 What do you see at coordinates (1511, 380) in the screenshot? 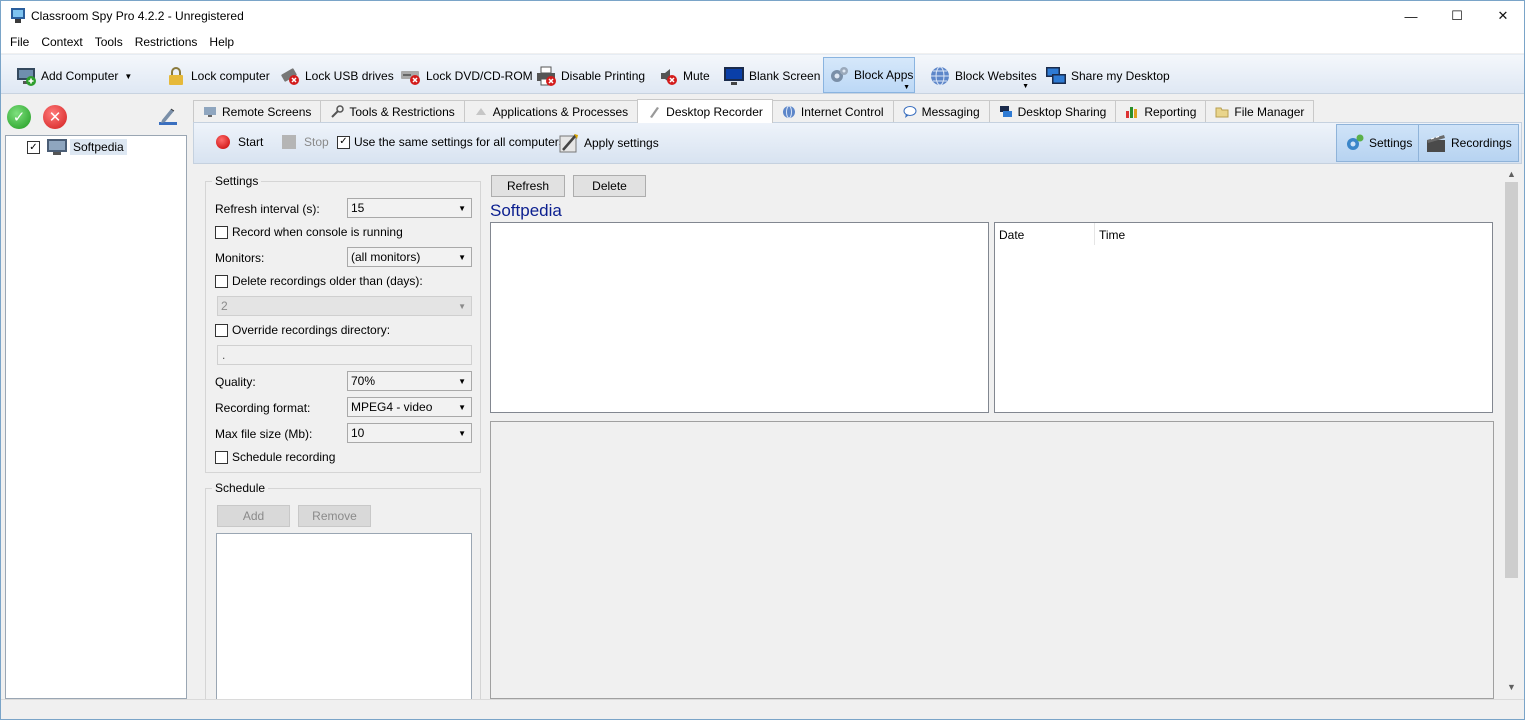
I see `scrollbar-thumb` at bounding box center [1511, 380].